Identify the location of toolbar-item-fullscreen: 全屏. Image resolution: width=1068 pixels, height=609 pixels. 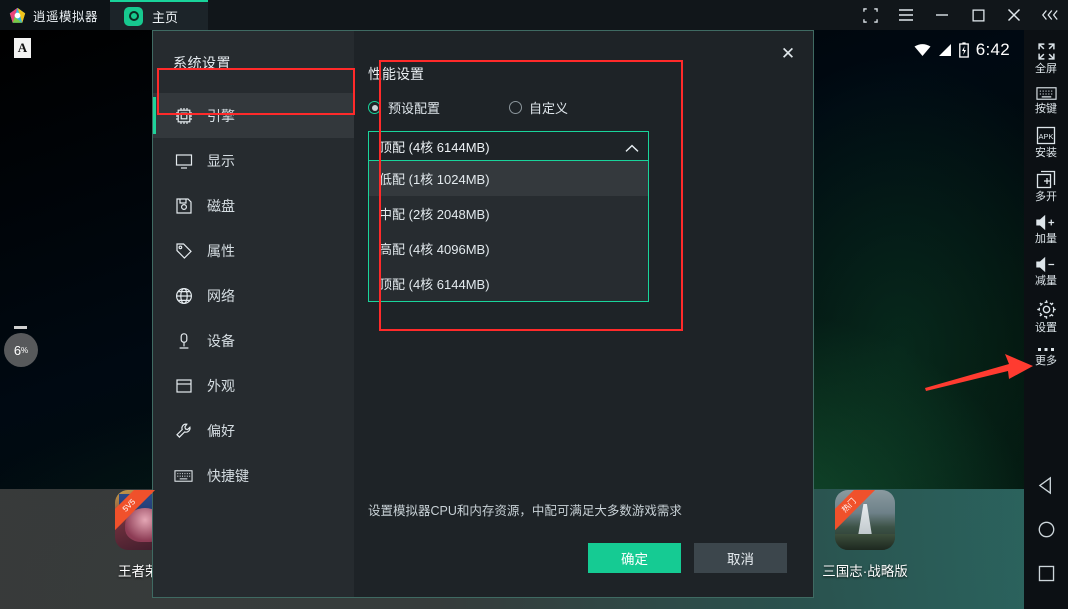
(1046, 58).